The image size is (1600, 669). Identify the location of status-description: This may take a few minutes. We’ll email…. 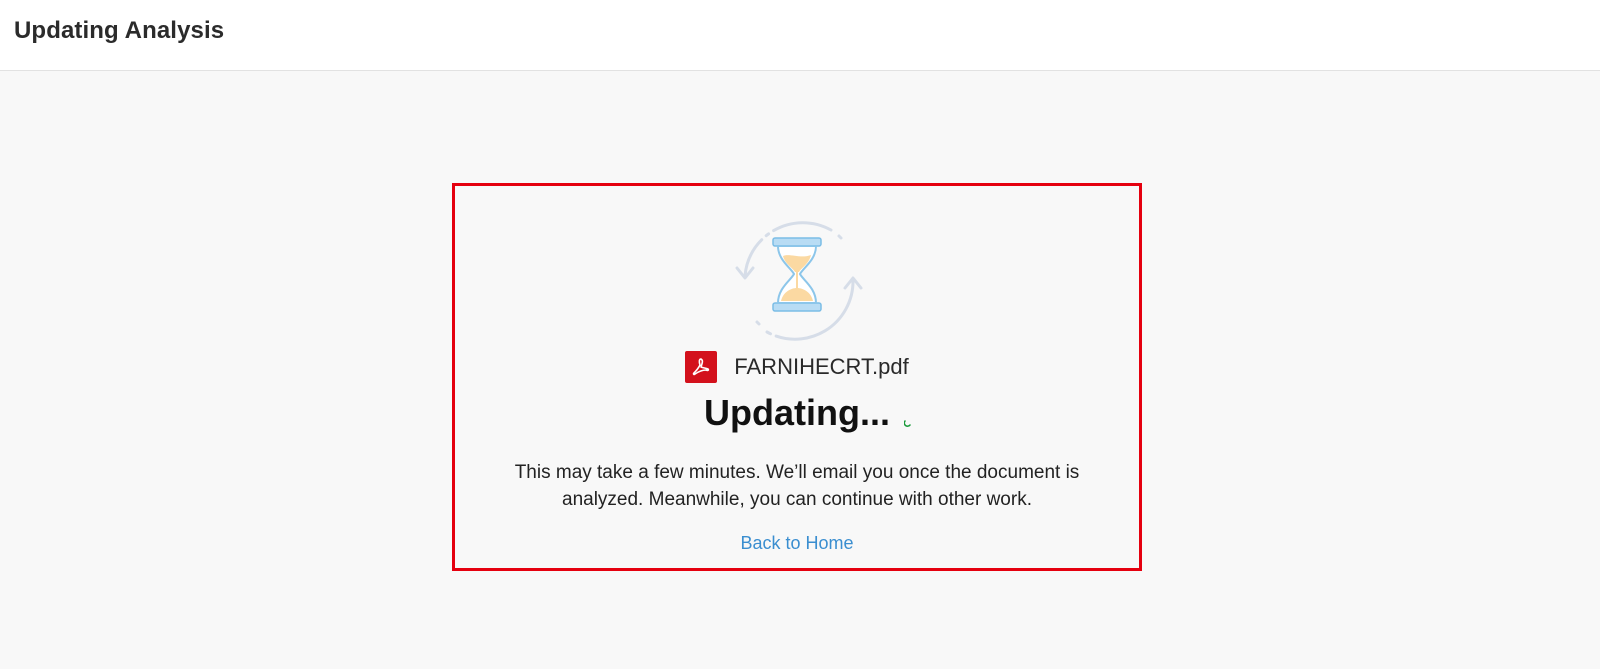
(797, 486).